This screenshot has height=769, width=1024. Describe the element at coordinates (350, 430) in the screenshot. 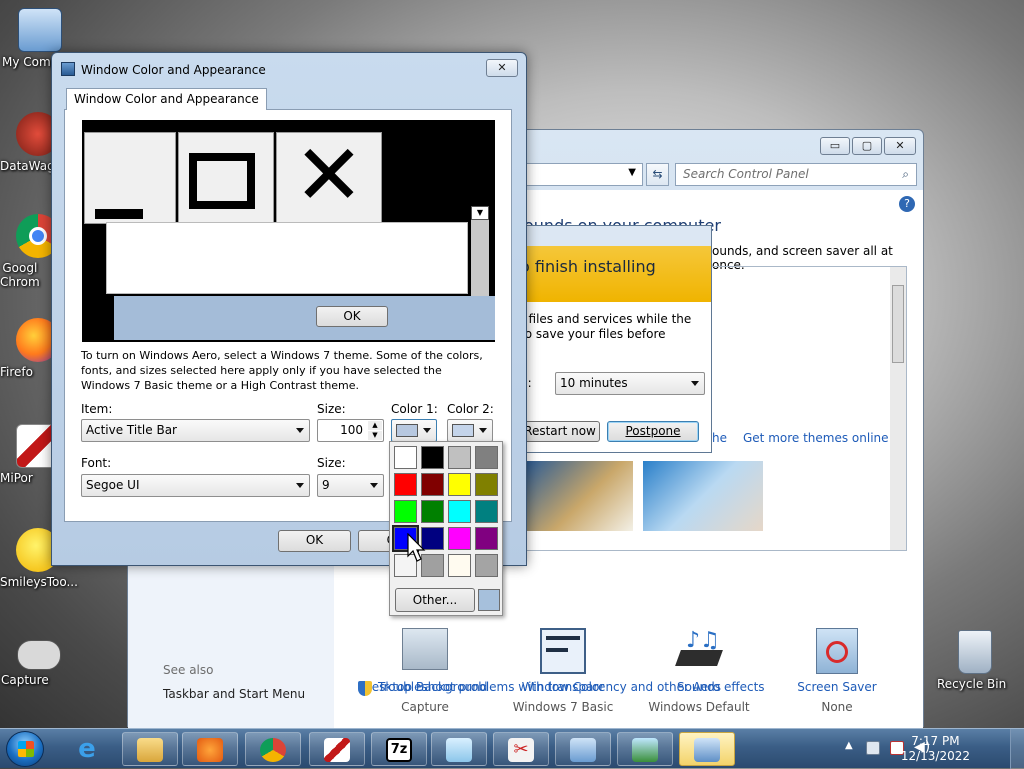

I see `item-size-input: 100 ▲ ▼` at that location.